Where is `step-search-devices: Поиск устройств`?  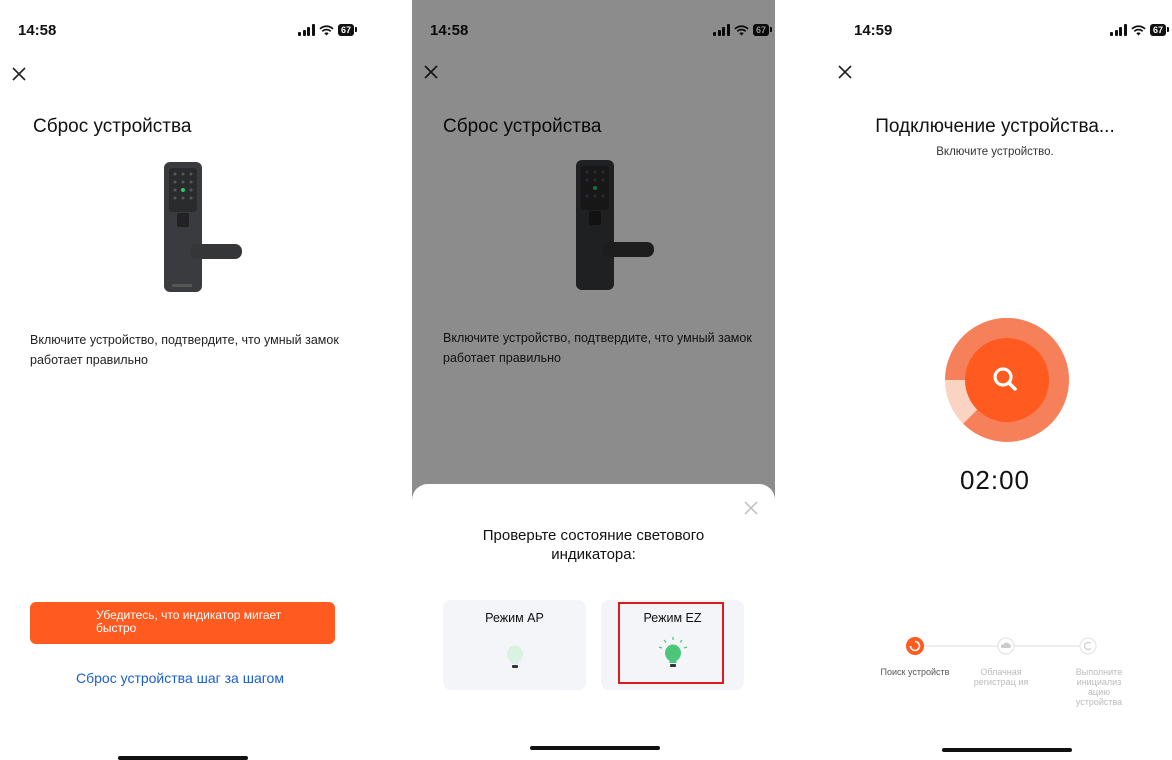
step-search-devices: Поиск устройств is located at coordinates (915, 672).